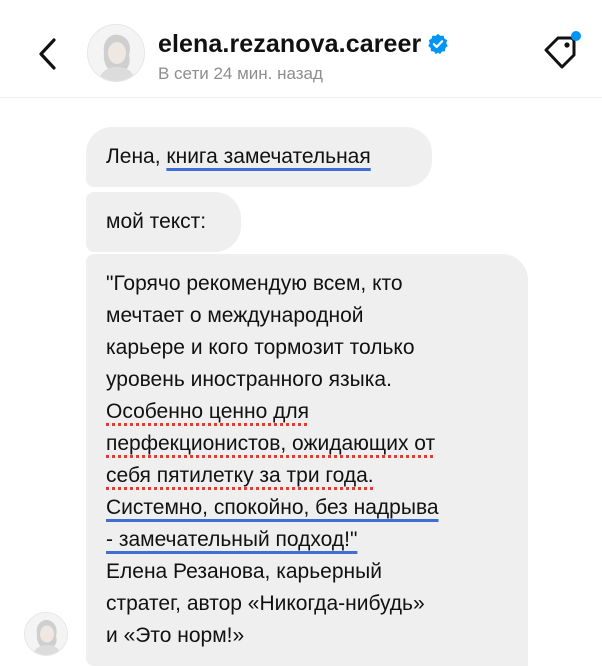  I want to click on message-bubble: Лена, книга замечательная, so click(259, 157).